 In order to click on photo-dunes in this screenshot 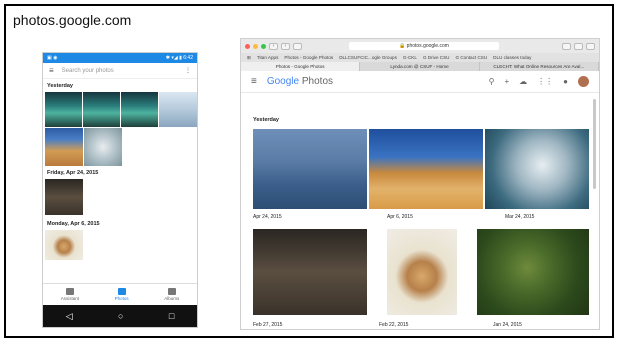, I will do `click(426, 169)`.